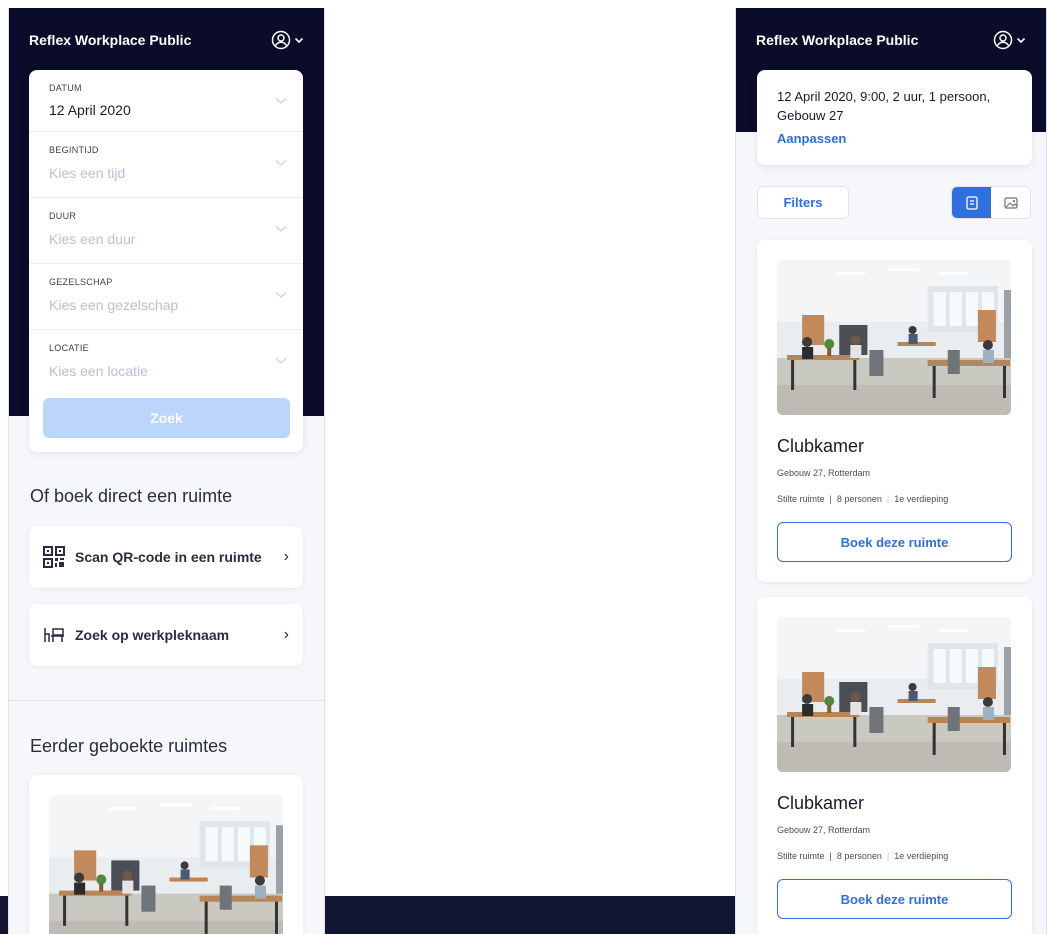  Describe the element at coordinates (166, 165) in the screenshot. I see `start-time-field: BEGINTIJD Kies een tijd` at that location.